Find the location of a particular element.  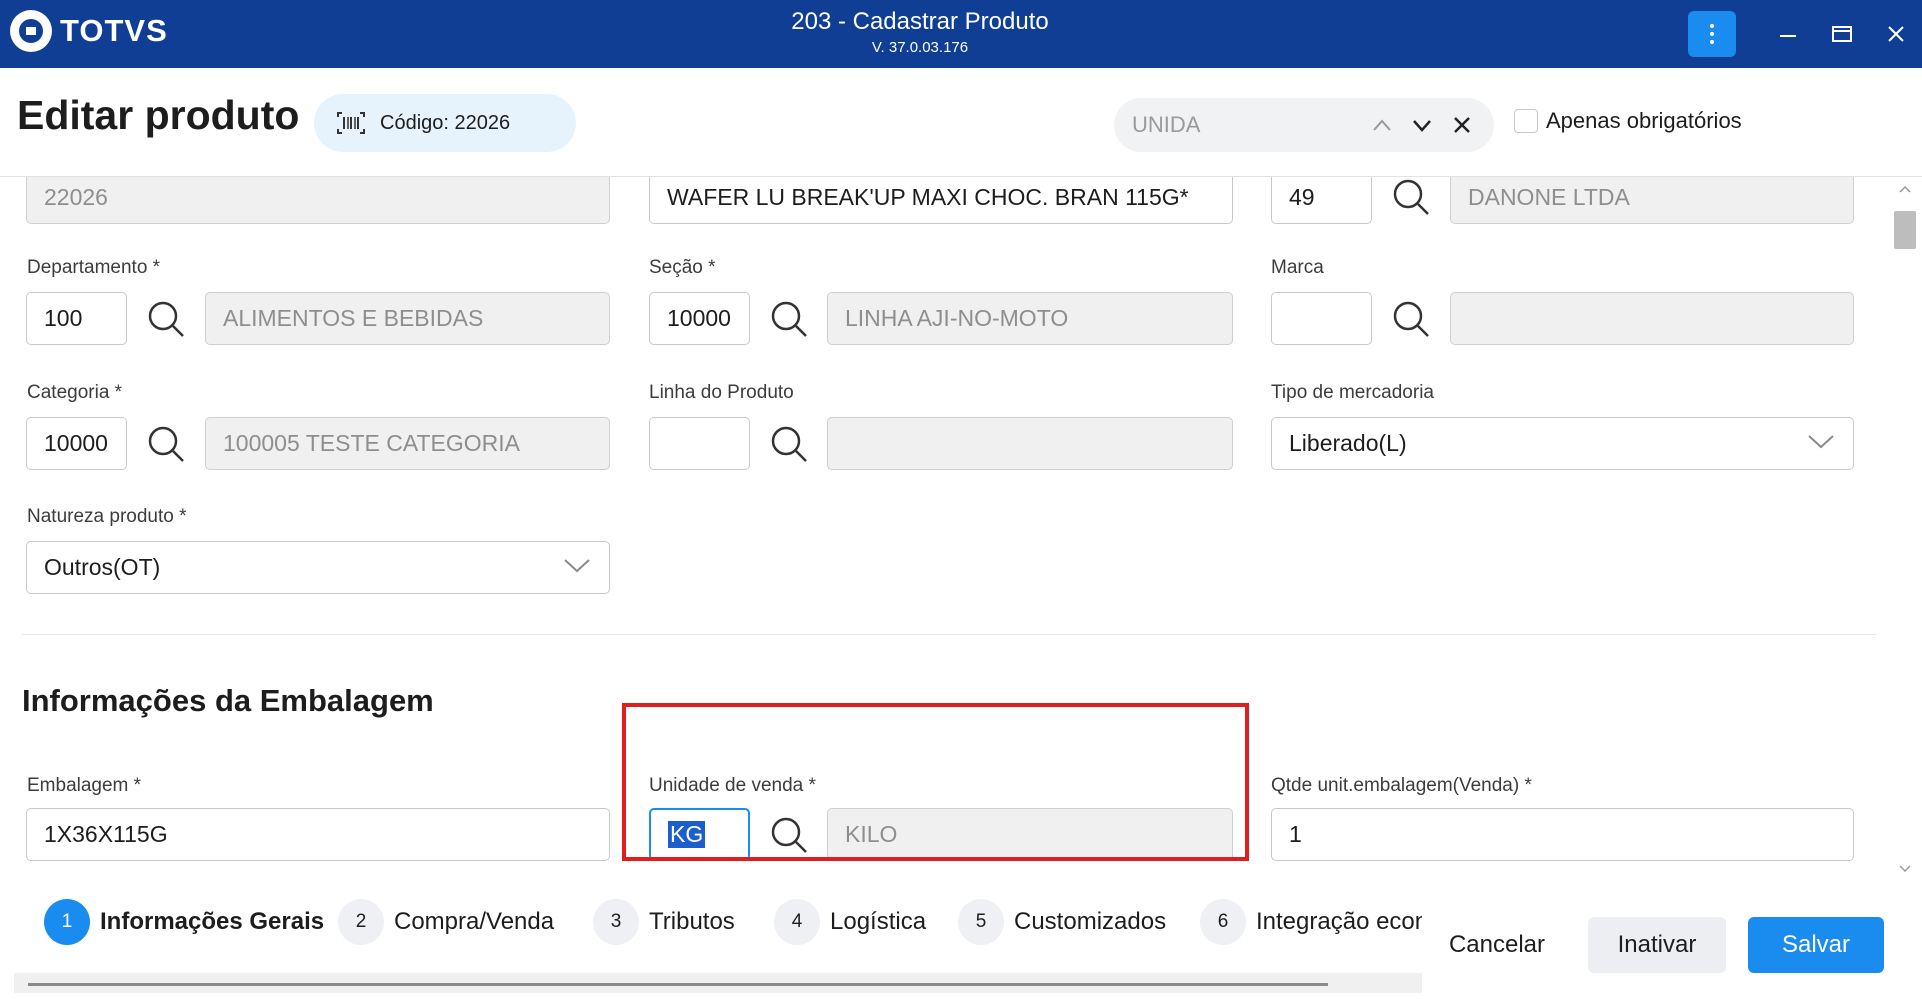

tipo-mercadoria-select: Liberado(L) is located at coordinates (1562, 443).